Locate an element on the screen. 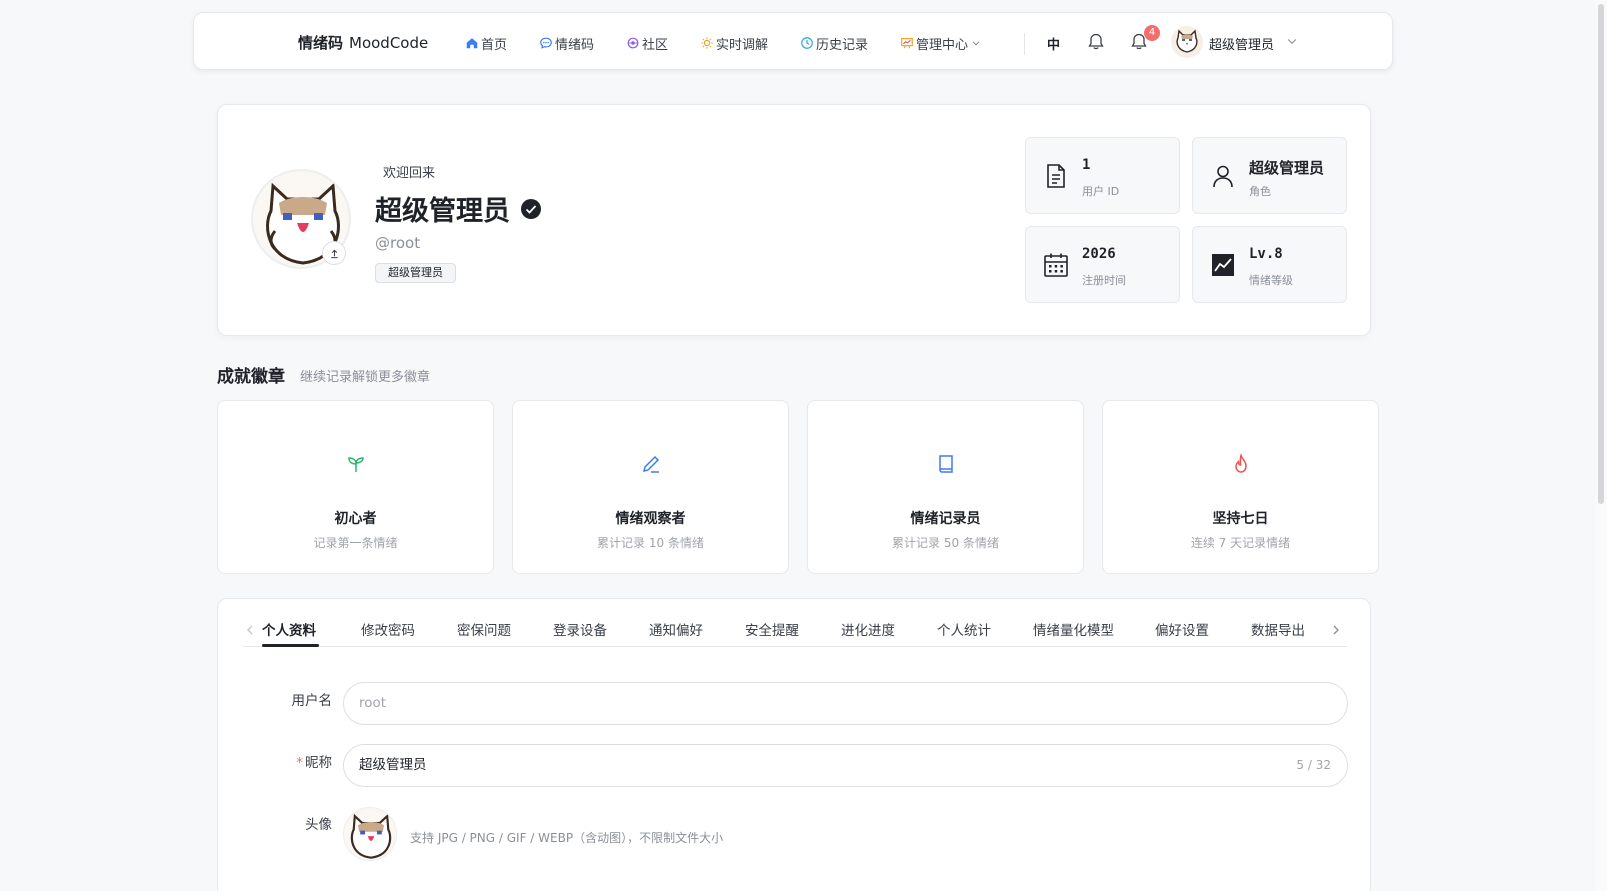 This screenshot has width=1607, height=891. trend-chart-icon is located at coordinates (1223, 265).